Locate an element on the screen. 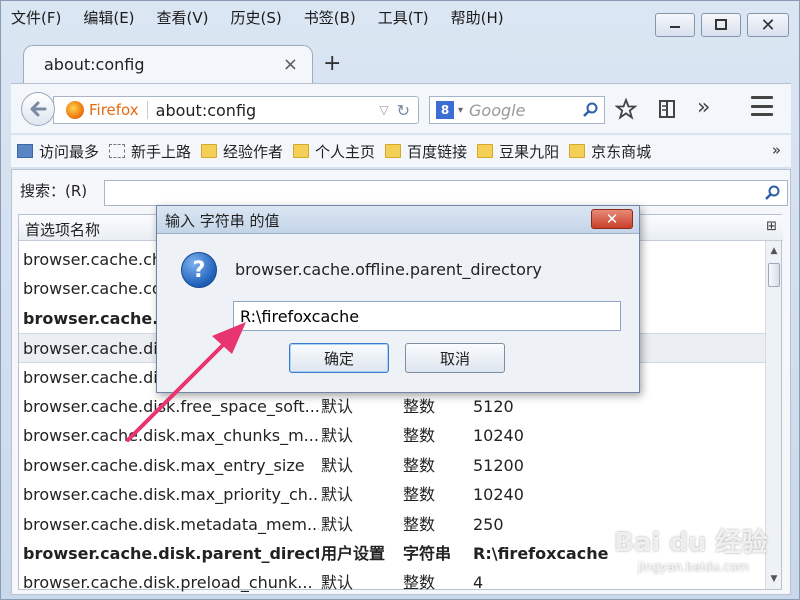 Image resolution: width=800 pixels, height=600 pixels. bookmark-label: 访问最多 is located at coordinates (69, 151).